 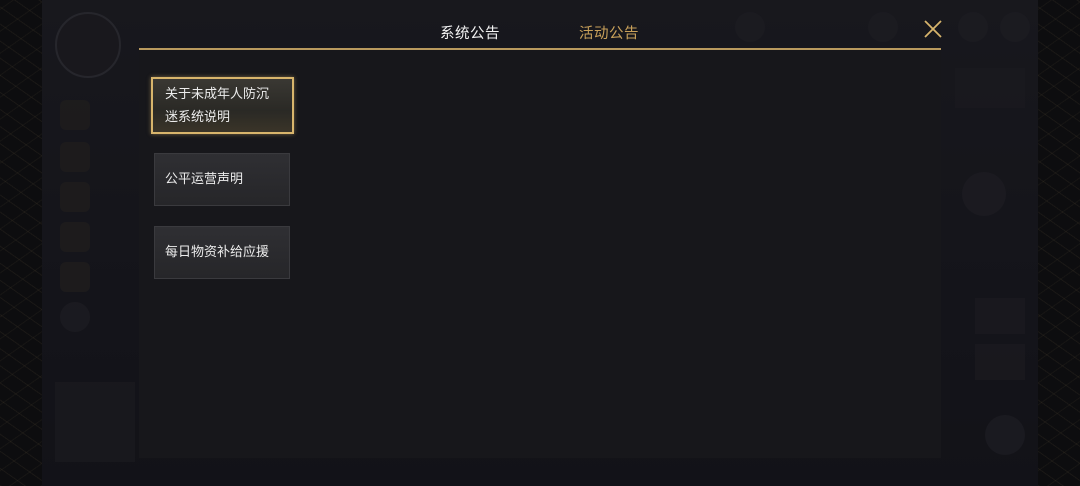 I want to click on close-icon, so click(x=933, y=29).